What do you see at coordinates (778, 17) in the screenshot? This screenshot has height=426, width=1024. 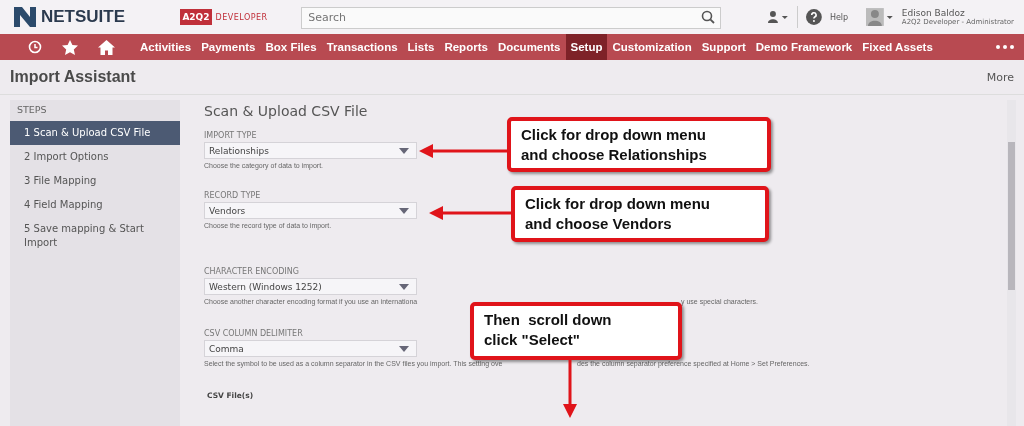 I see `people-dropdown-icon` at bounding box center [778, 17].